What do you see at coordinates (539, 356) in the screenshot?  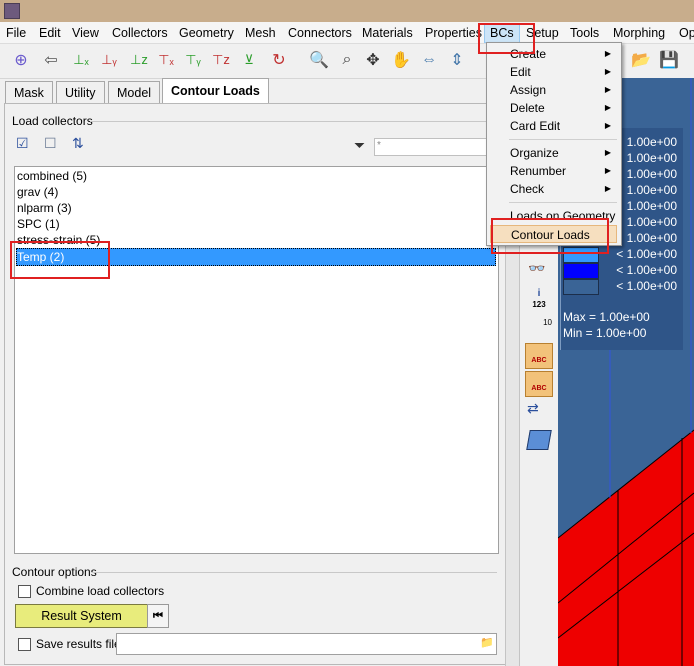 I see `abc-label-icon: ABC` at bounding box center [539, 356].